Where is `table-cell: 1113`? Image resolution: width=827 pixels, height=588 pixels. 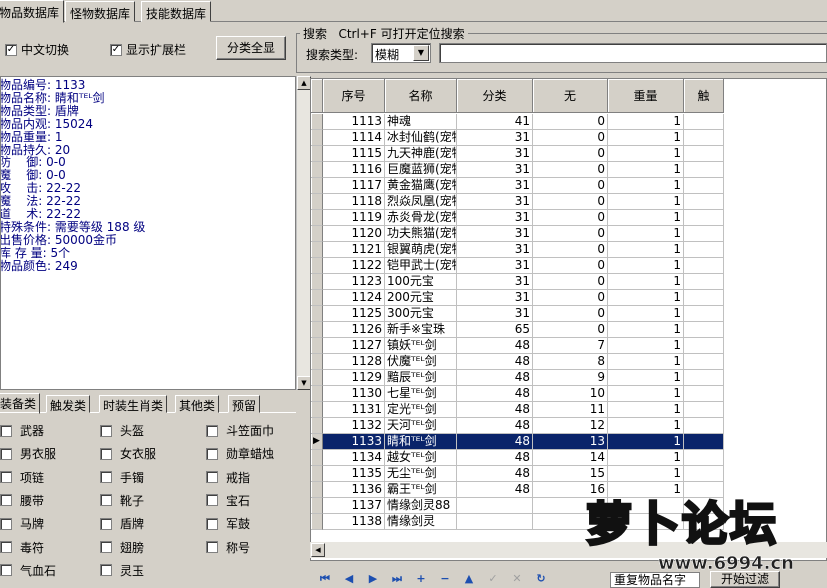 table-cell: 1113 is located at coordinates (354, 122).